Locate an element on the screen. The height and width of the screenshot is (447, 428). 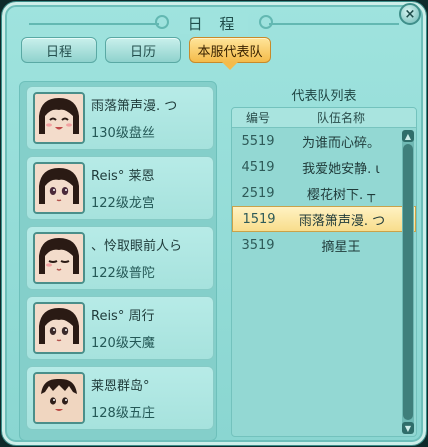
column-header-name: 队伍名称 is located at coordinates (340, 118).